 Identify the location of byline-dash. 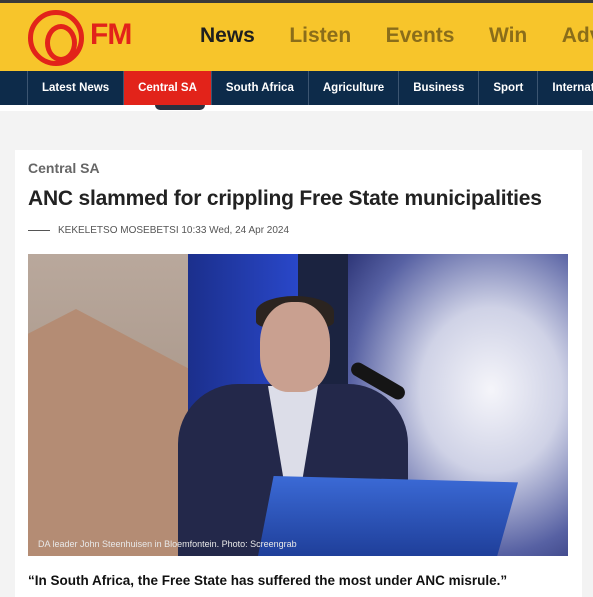
(39, 230).